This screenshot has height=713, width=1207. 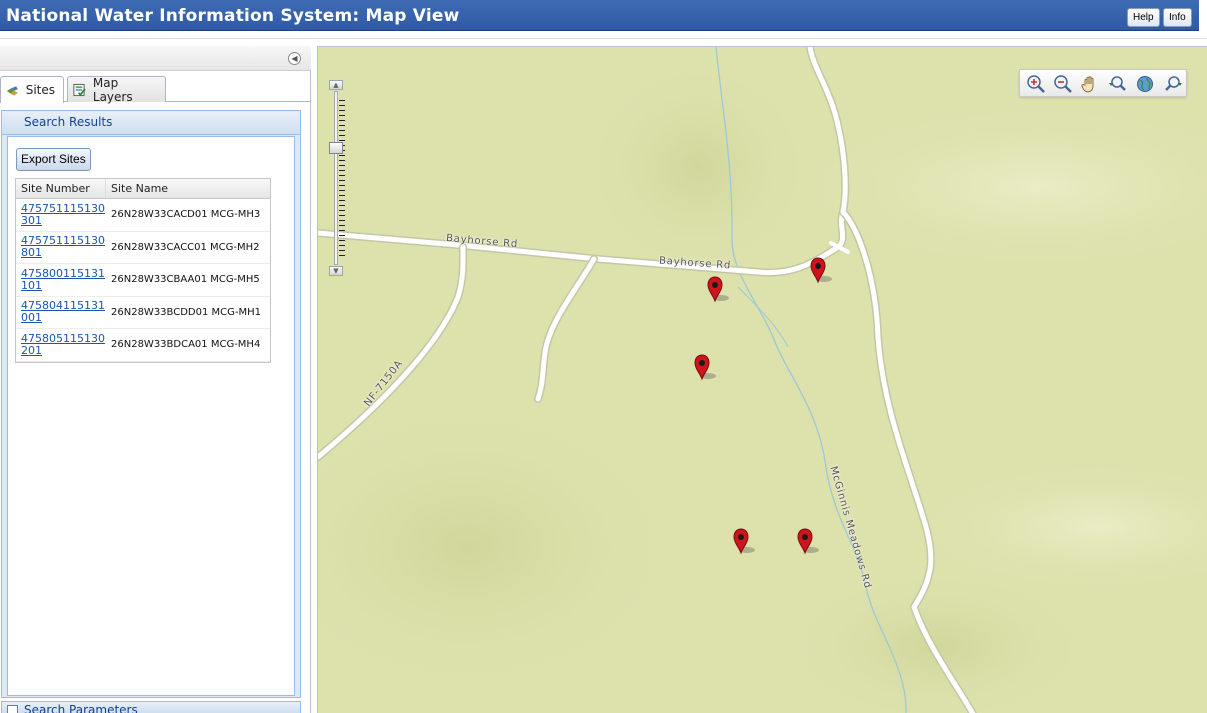 I want to click on table-row: 475805115130201 26N28W33BDCA01 MCG-MH4, so click(x=143, y=345).